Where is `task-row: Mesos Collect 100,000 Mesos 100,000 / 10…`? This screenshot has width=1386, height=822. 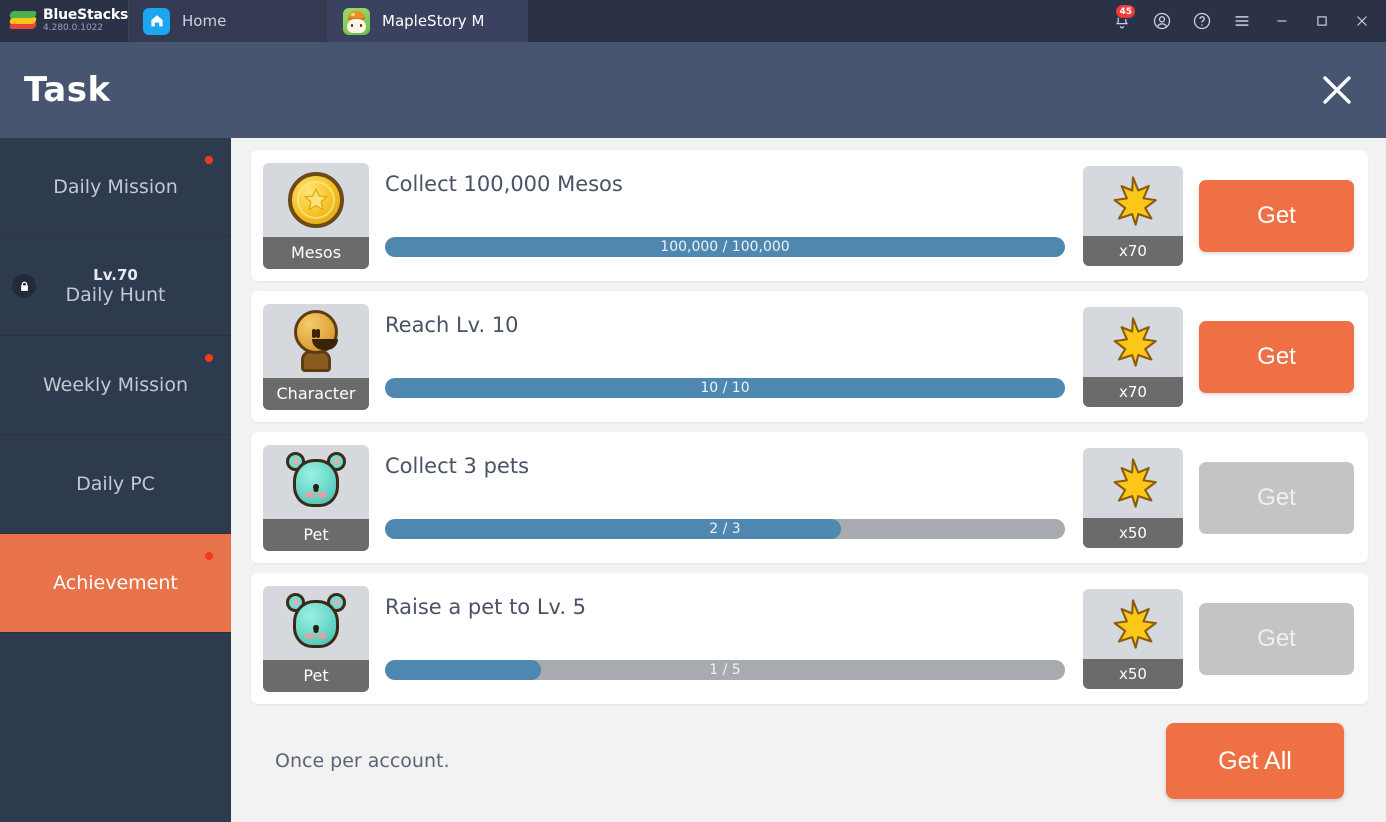 task-row: Mesos Collect 100,000 Mesos 100,000 / 10… is located at coordinates (809, 215).